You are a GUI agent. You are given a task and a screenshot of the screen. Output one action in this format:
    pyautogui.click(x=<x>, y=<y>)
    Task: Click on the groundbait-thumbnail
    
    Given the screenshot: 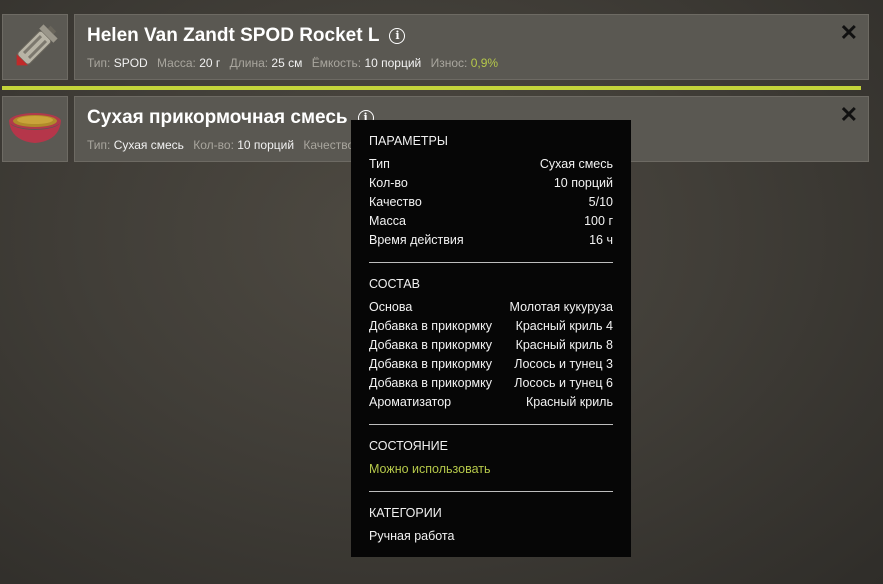 What is the action you would take?
    pyautogui.click(x=35, y=129)
    